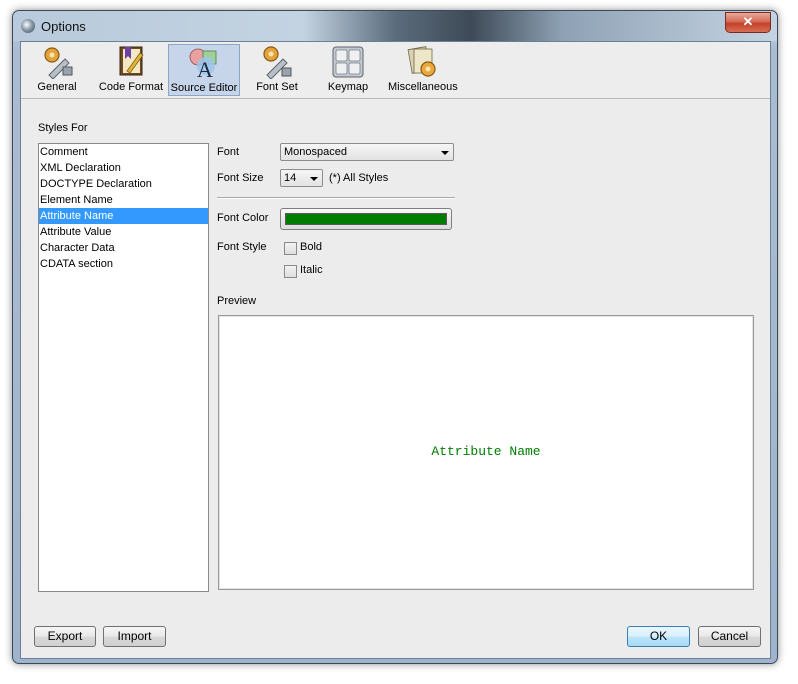 This screenshot has height=684, width=798. Describe the element at coordinates (123, 248) in the screenshot. I see `list-item: Character Data` at that location.